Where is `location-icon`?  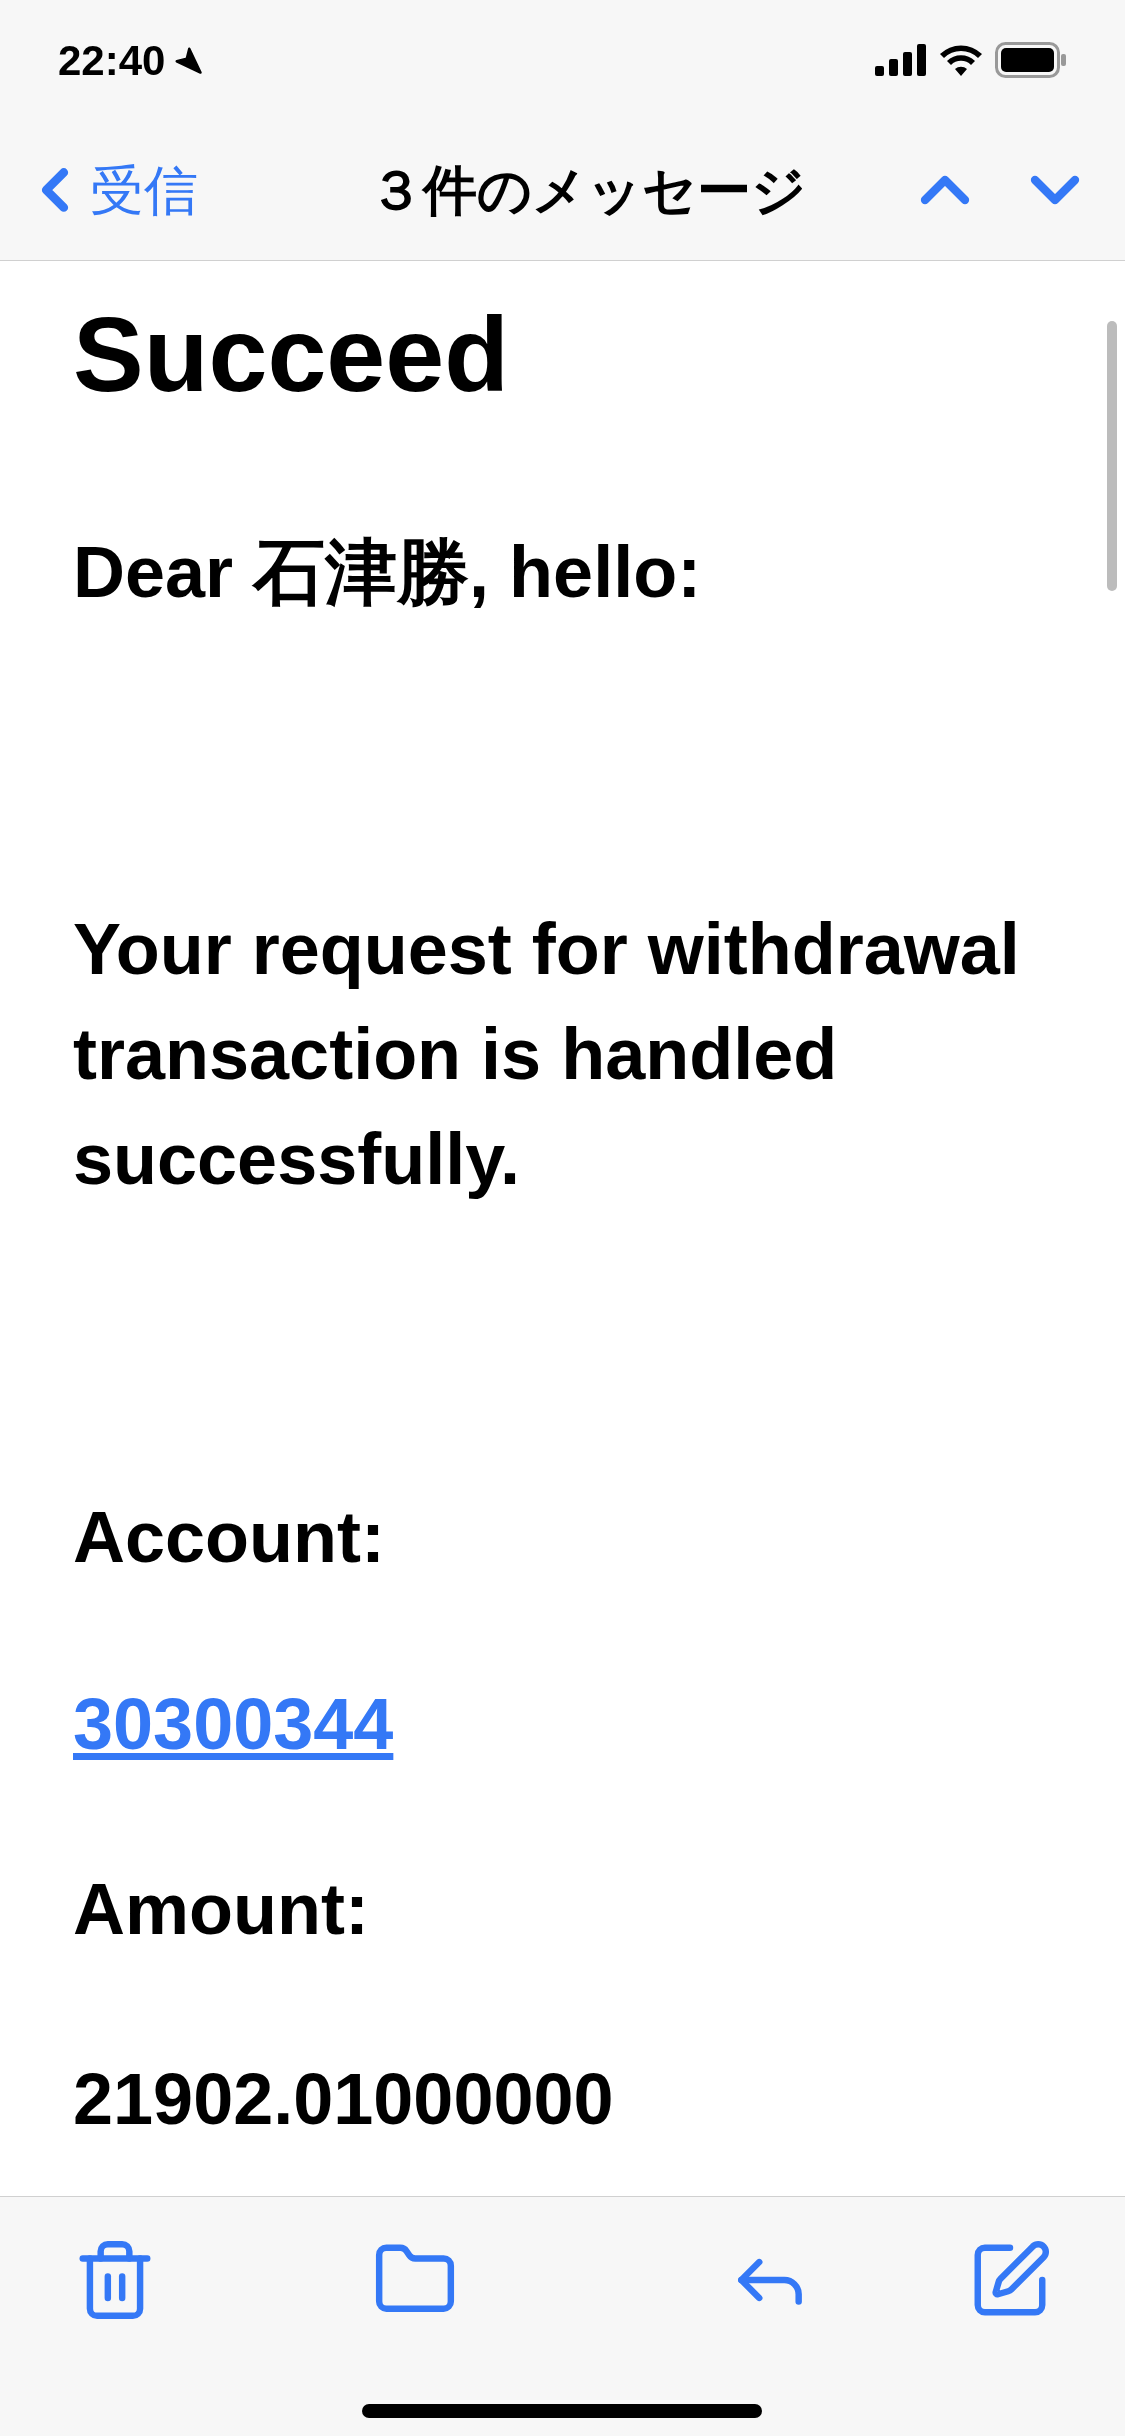 location-icon is located at coordinates (188, 60).